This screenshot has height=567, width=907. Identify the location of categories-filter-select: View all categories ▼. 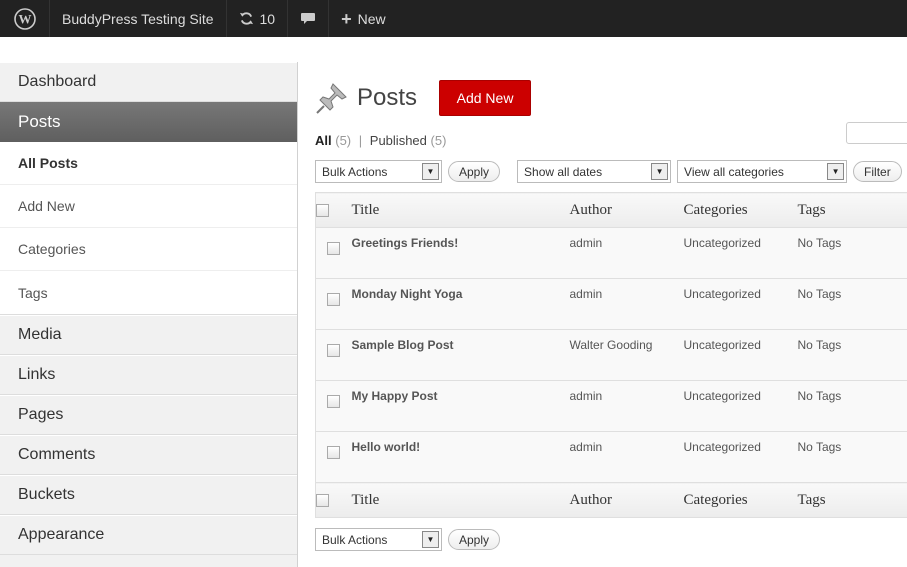
(762, 171).